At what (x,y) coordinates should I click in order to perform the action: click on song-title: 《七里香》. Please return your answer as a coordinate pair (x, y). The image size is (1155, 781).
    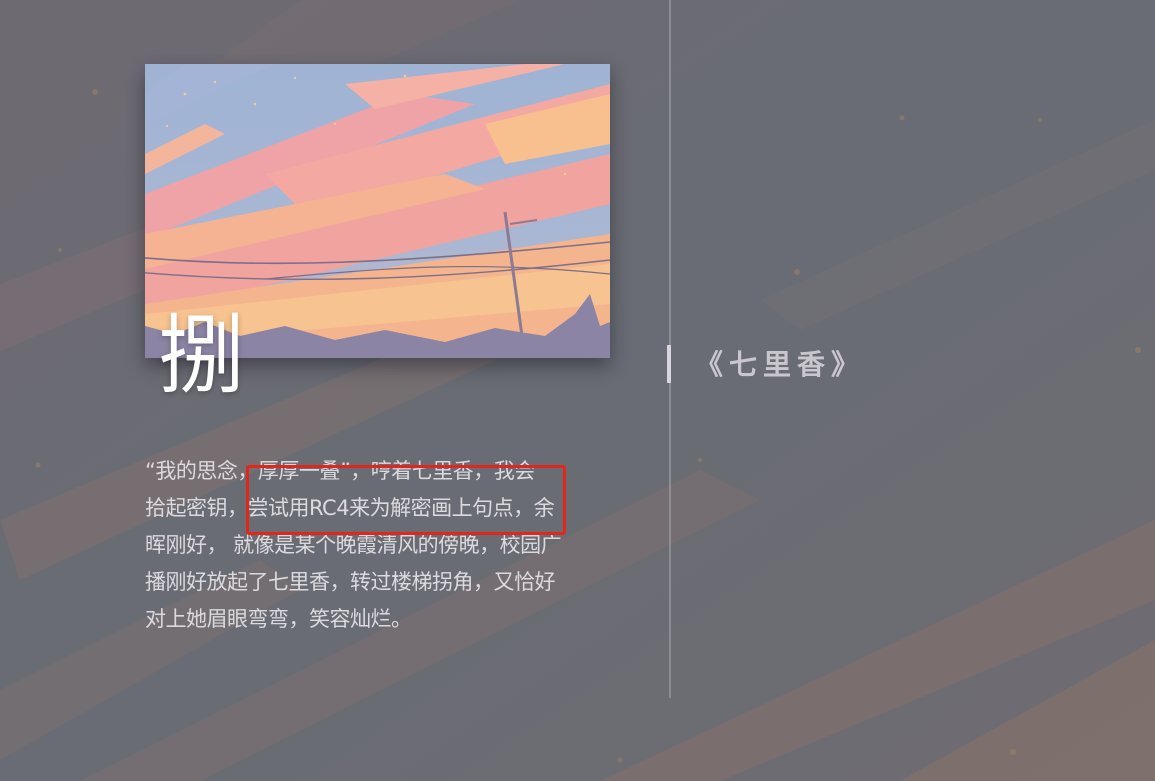
    Looking at the image, I should click on (780, 364).